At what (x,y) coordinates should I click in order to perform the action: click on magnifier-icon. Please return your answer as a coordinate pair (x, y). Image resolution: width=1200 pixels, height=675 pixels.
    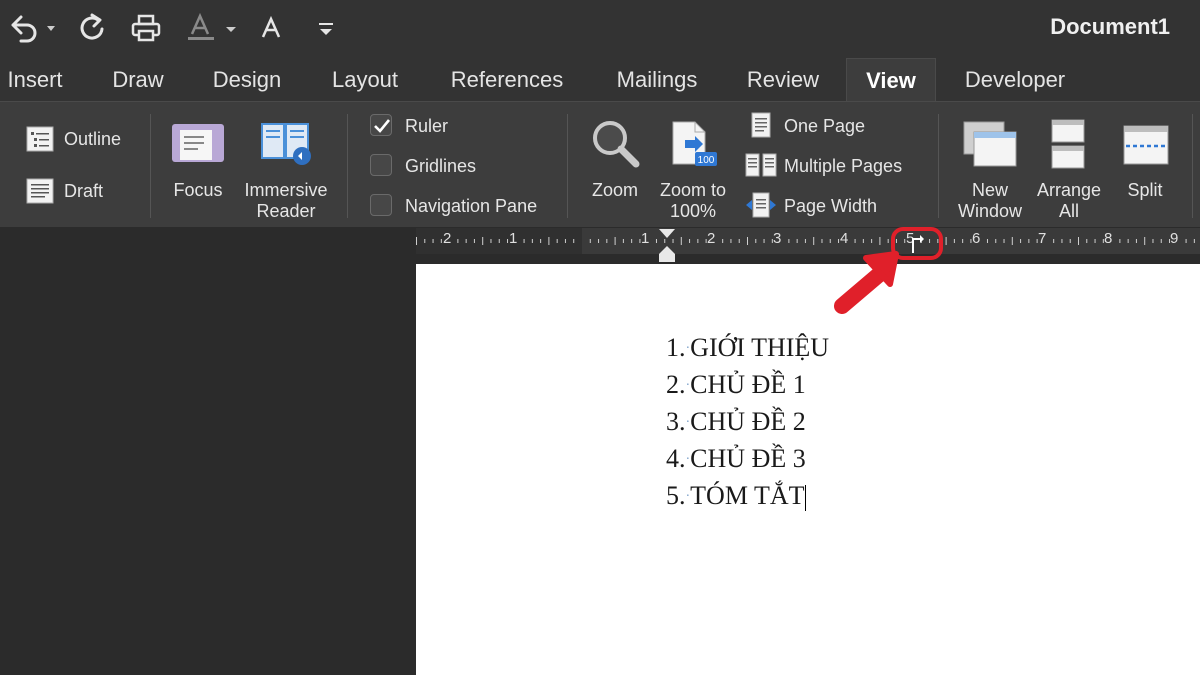
    Looking at the image, I should click on (616, 144).